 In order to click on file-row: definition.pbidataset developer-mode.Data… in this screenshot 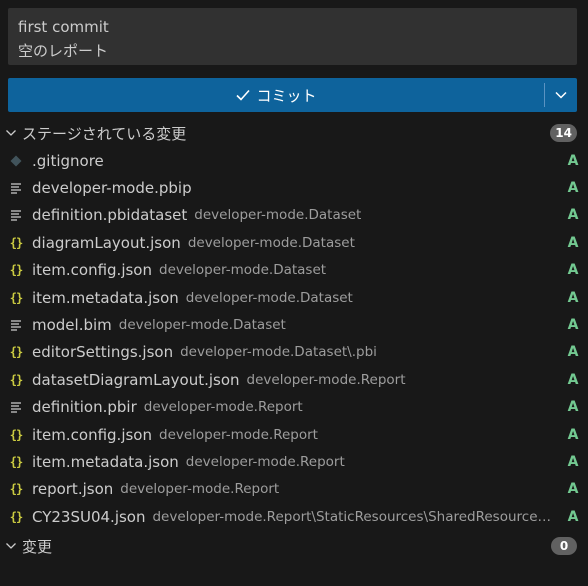, I will do `click(294, 215)`.